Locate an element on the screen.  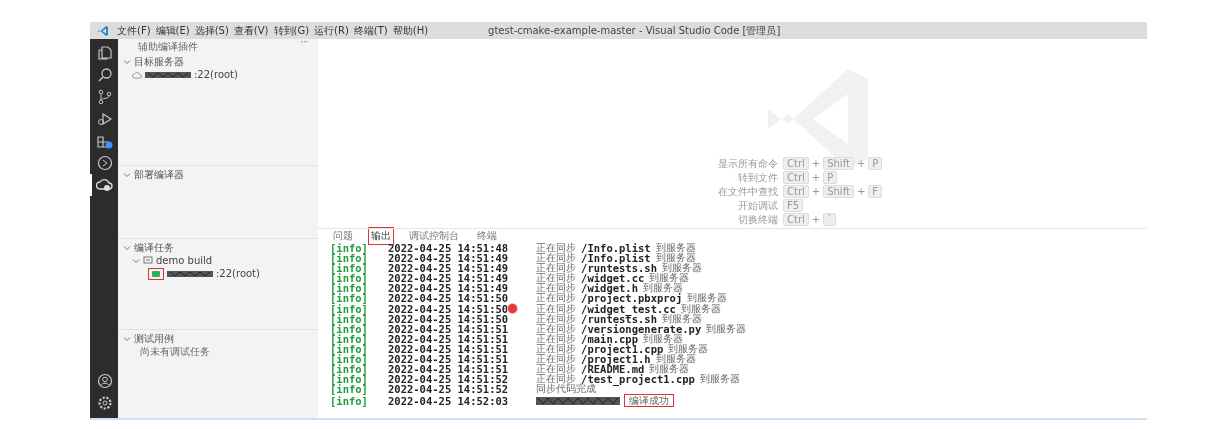
task-name: demo build is located at coordinates (184, 260).